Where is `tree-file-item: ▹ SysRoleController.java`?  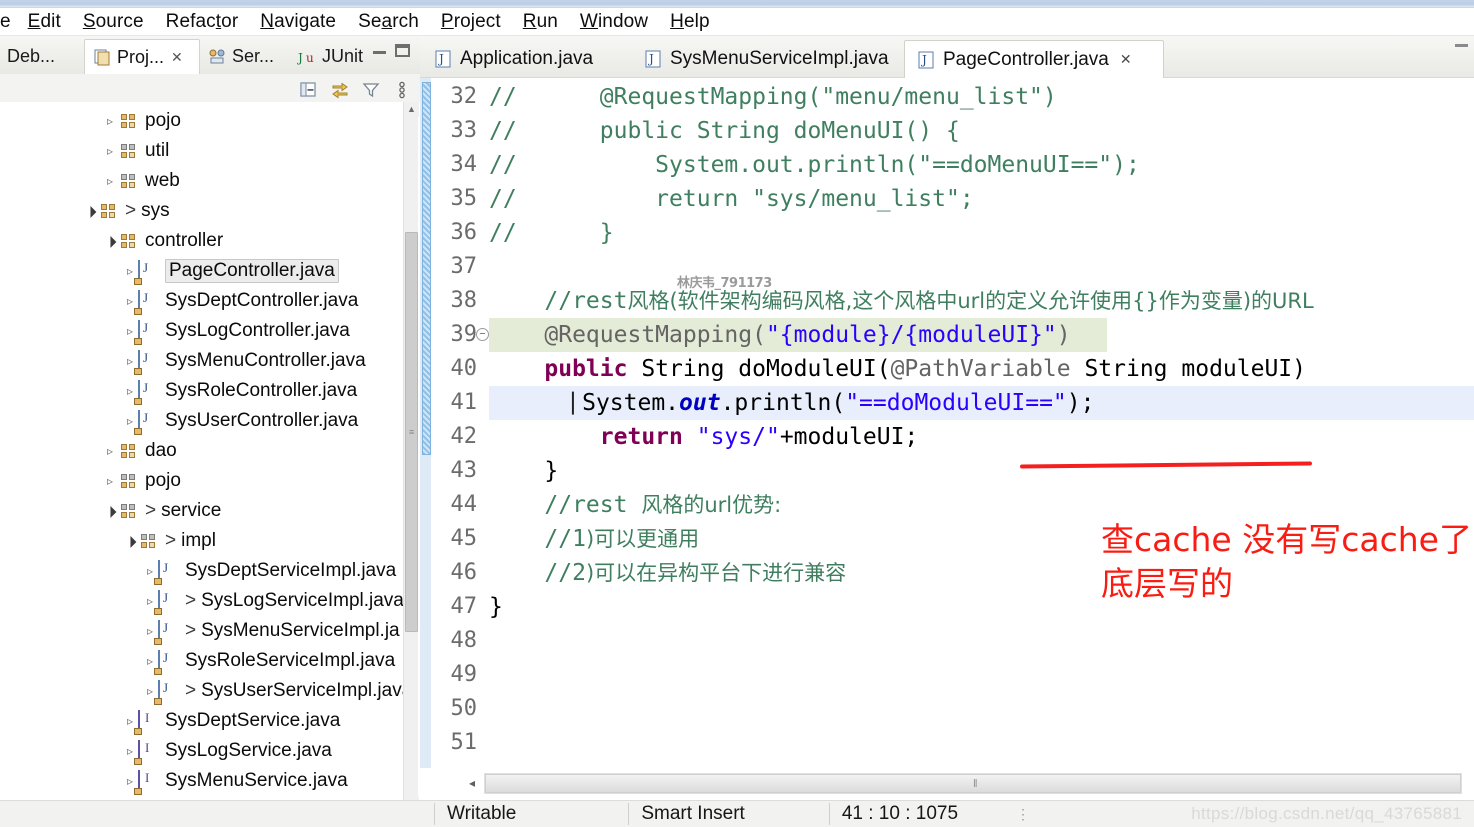 tree-file-item: ▹ SysRoleController.java is located at coordinates (210, 391).